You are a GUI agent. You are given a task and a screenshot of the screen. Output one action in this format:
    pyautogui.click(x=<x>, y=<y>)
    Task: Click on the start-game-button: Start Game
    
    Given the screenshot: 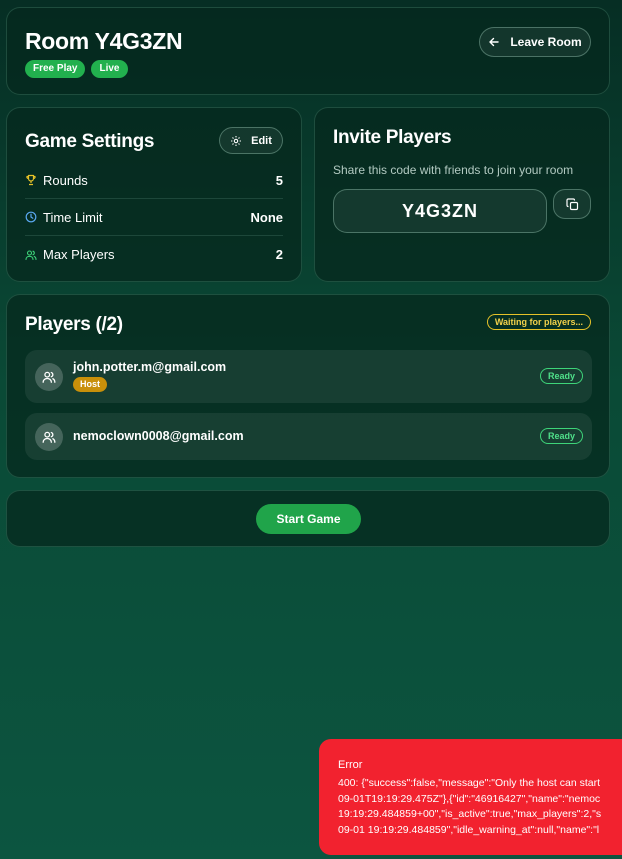 What is the action you would take?
    pyautogui.click(x=308, y=519)
    